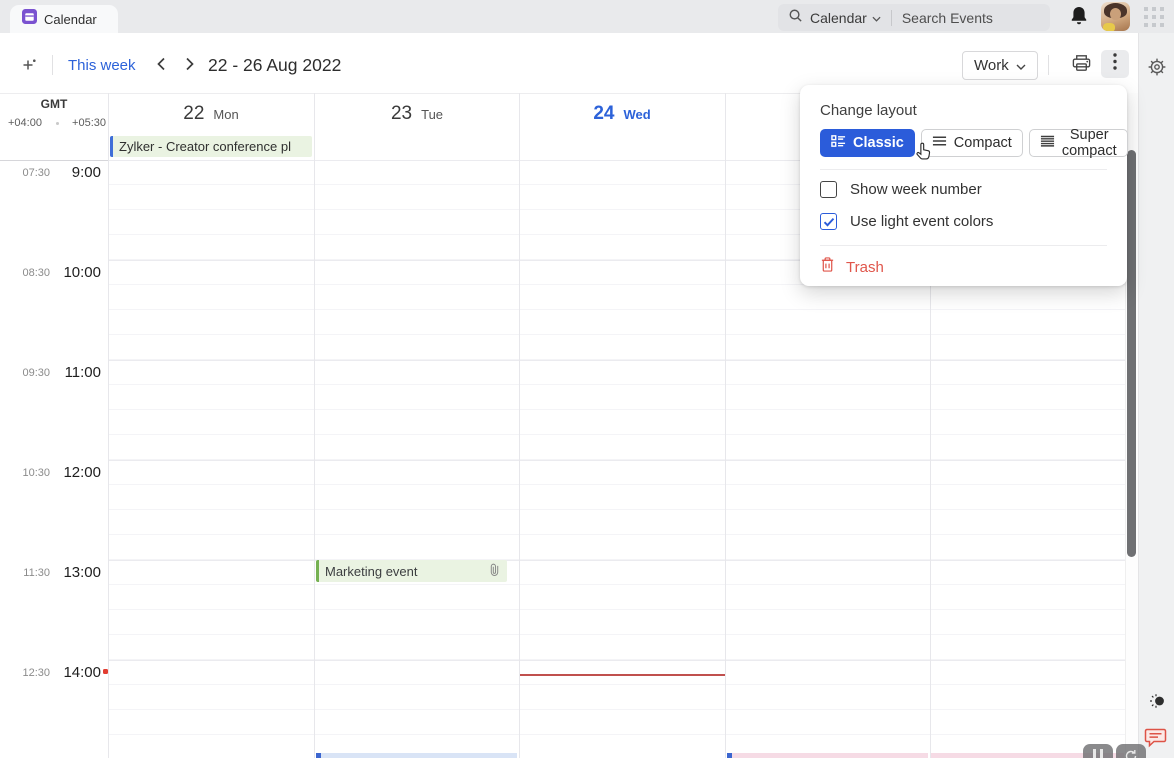 This screenshot has height=758, width=1174. I want to click on timezone-secondary: +04:00, so click(25, 123).